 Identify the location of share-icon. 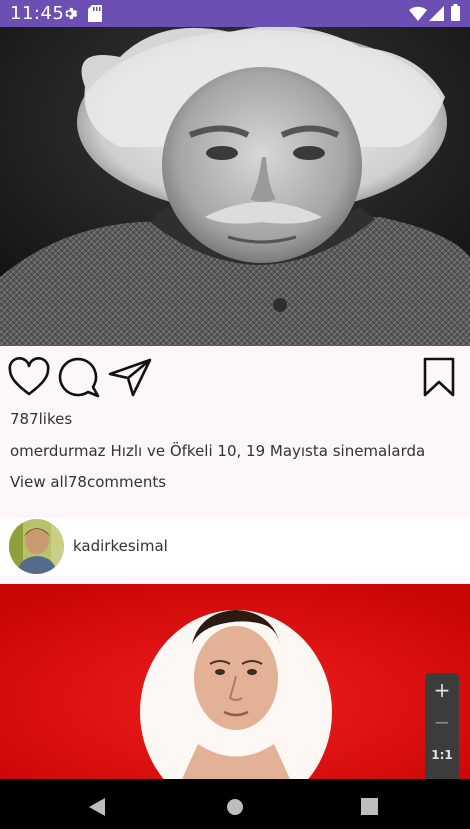
(130, 378).